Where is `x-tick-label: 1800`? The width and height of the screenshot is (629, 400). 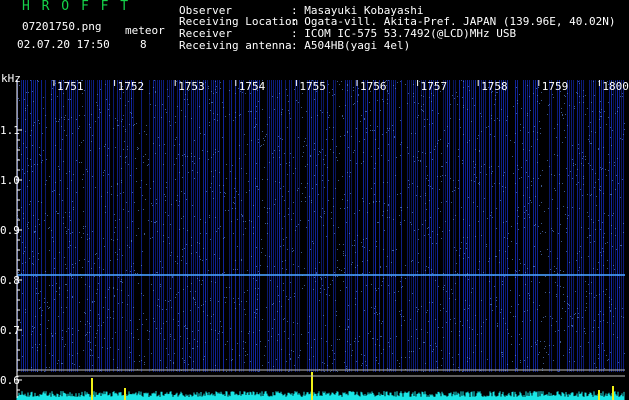 x-tick-label: 1800 is located at coordinates (615, 86).